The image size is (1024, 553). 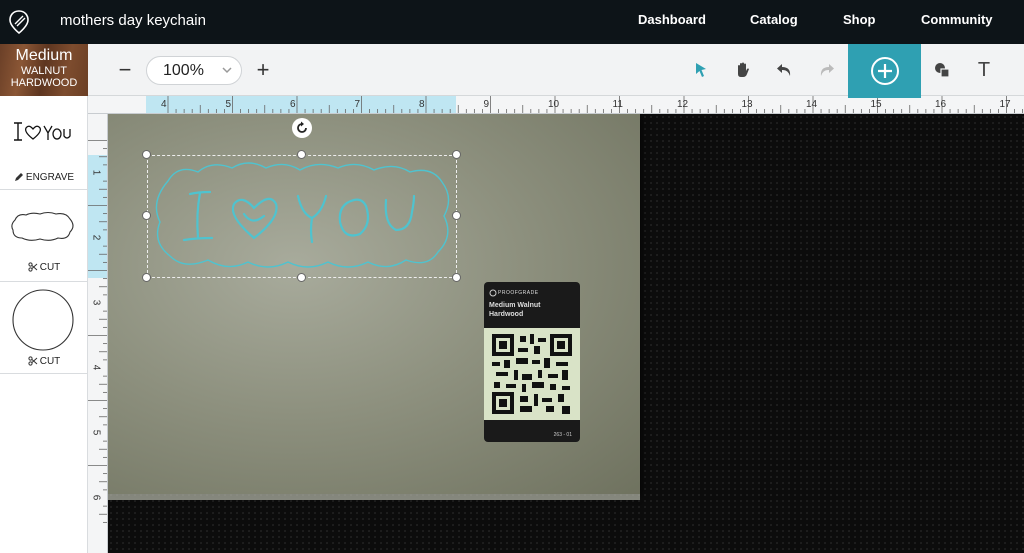 What do you see at coordinates (44, 83) in the screenshot?
I see `material-type: HARDWOOD` at bounding box center [44, 83].